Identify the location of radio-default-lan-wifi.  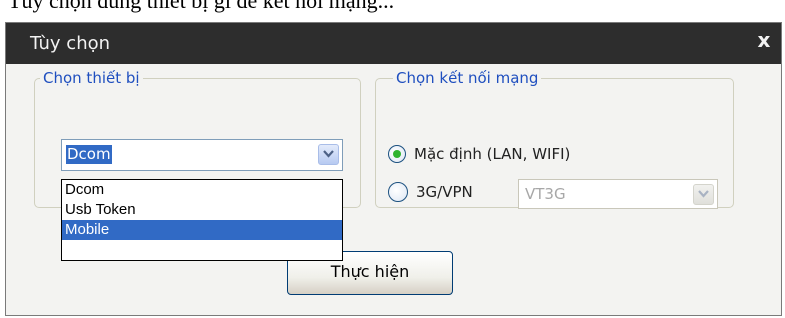
(397, 154).